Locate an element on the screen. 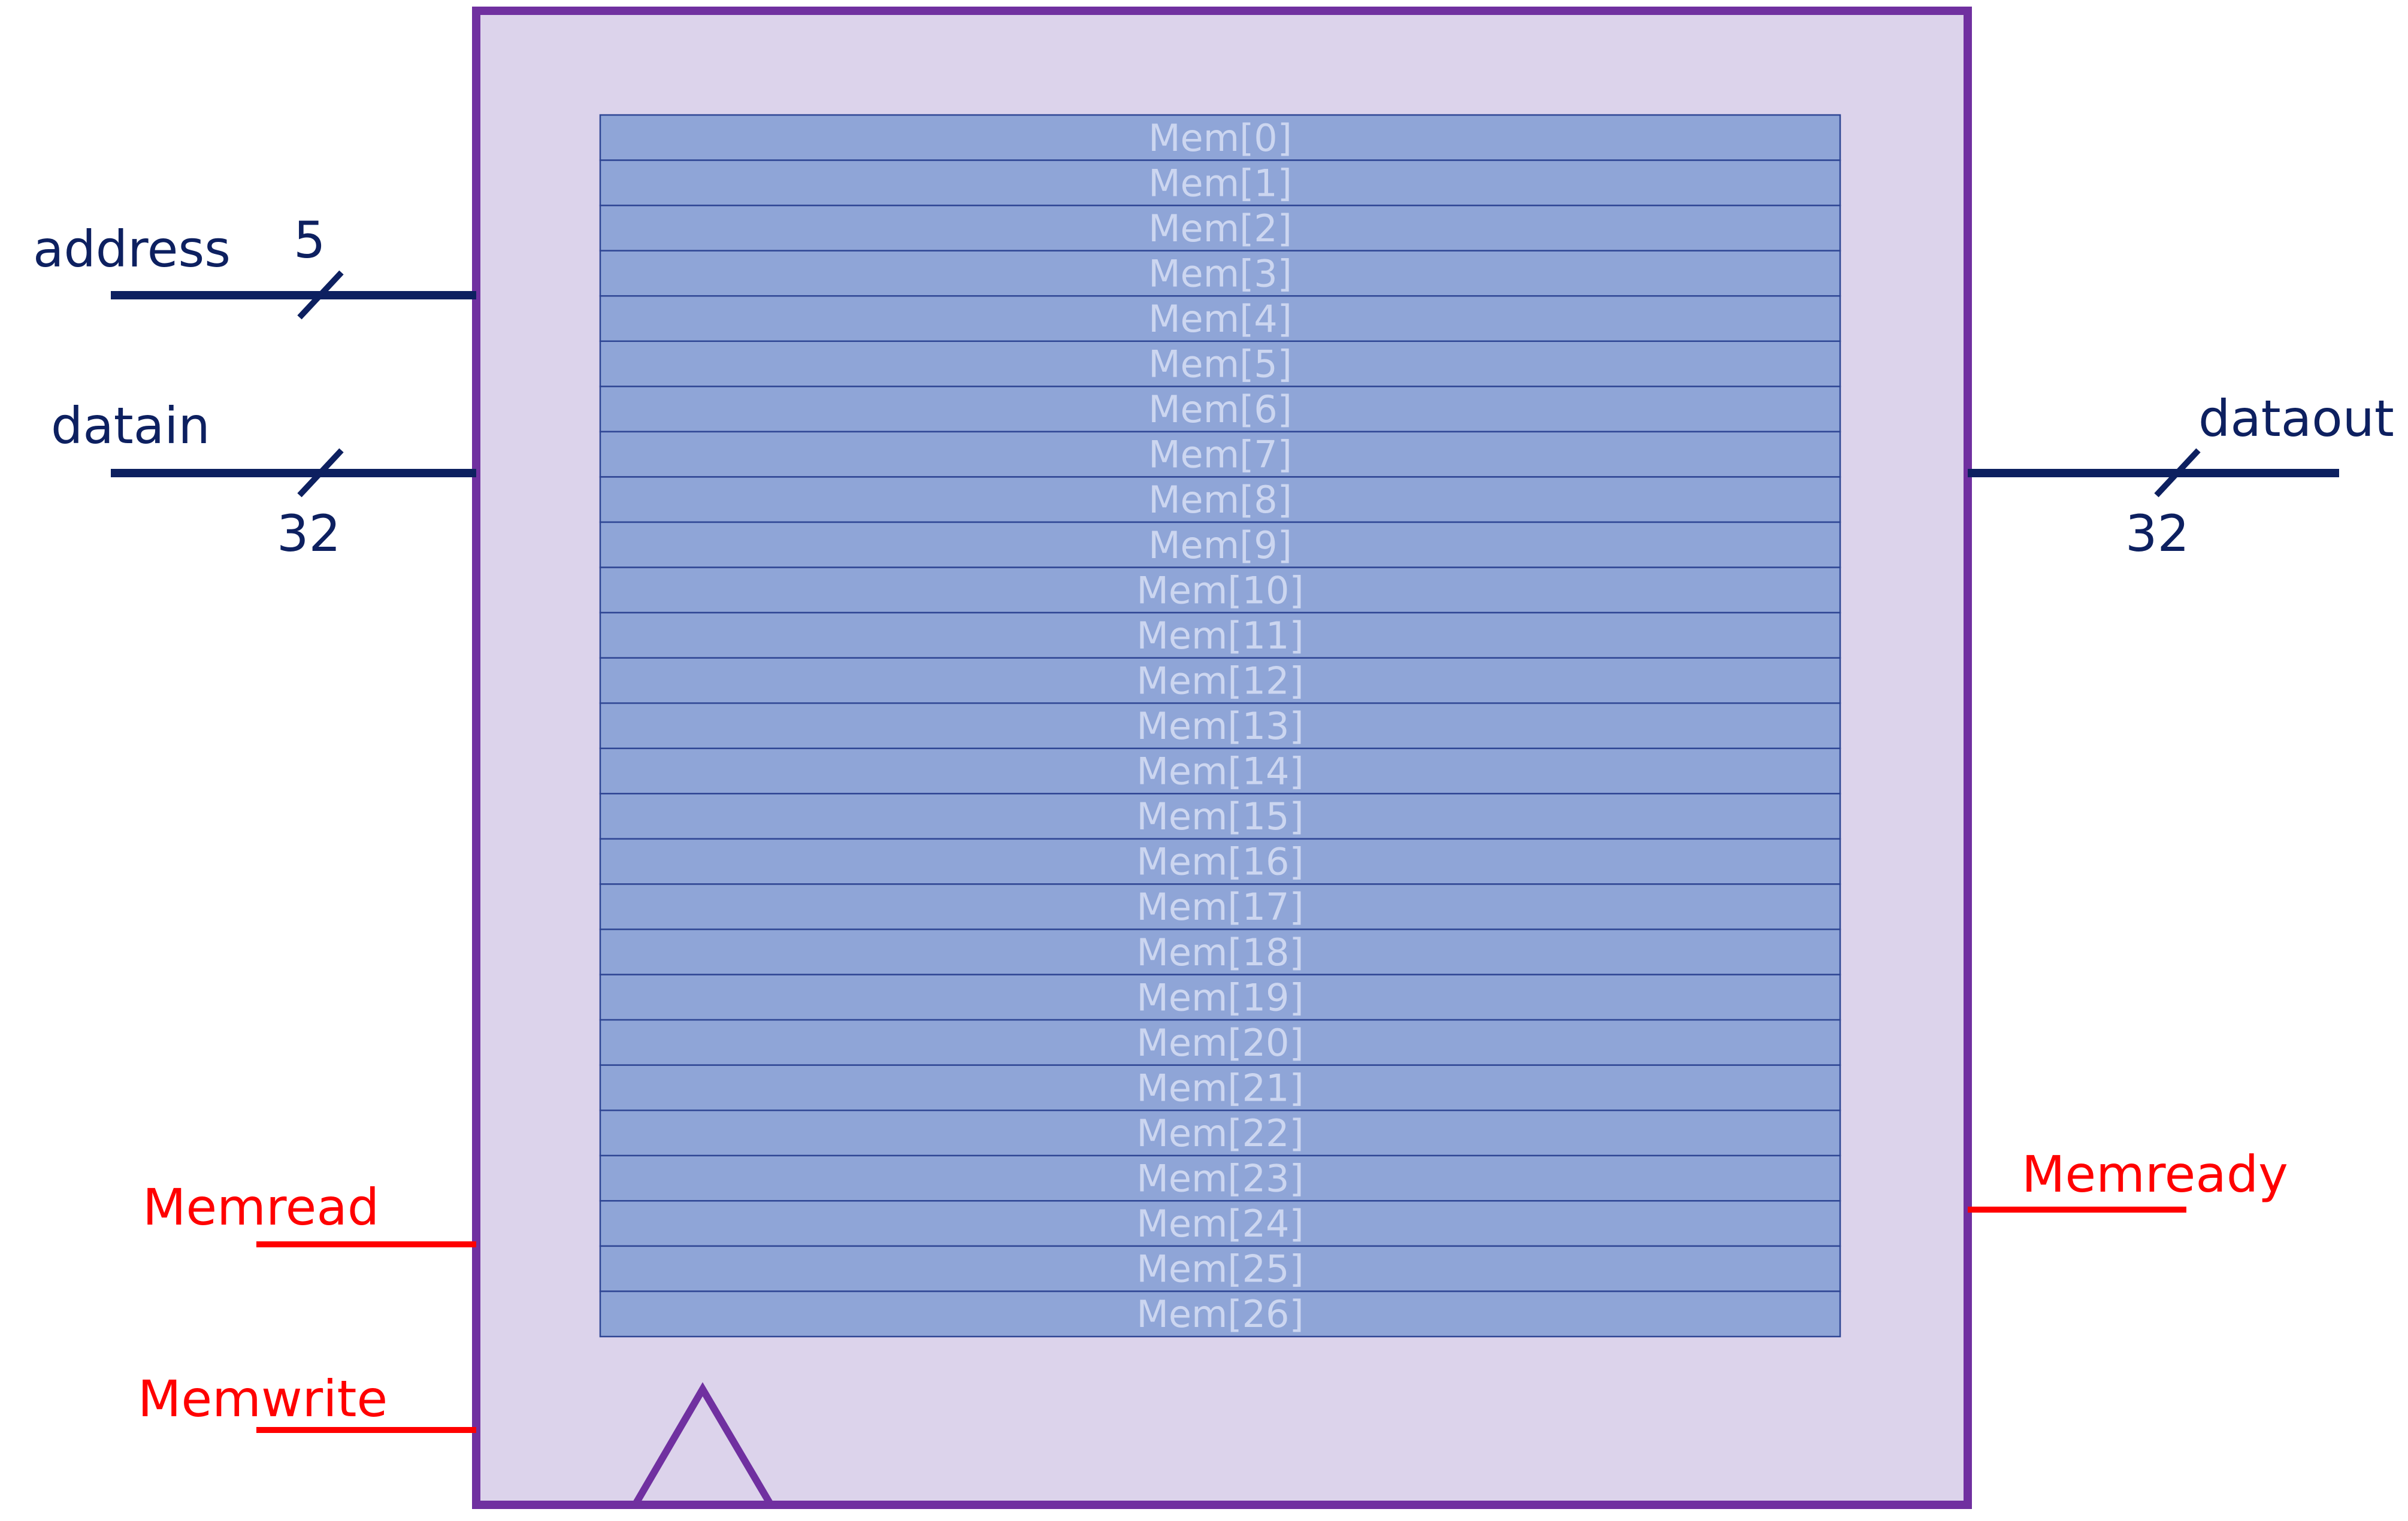 The width and height of the screenshot is (2408, 1521). memory-cell-label: Mem[8] is located at coordinates (1220, 500).